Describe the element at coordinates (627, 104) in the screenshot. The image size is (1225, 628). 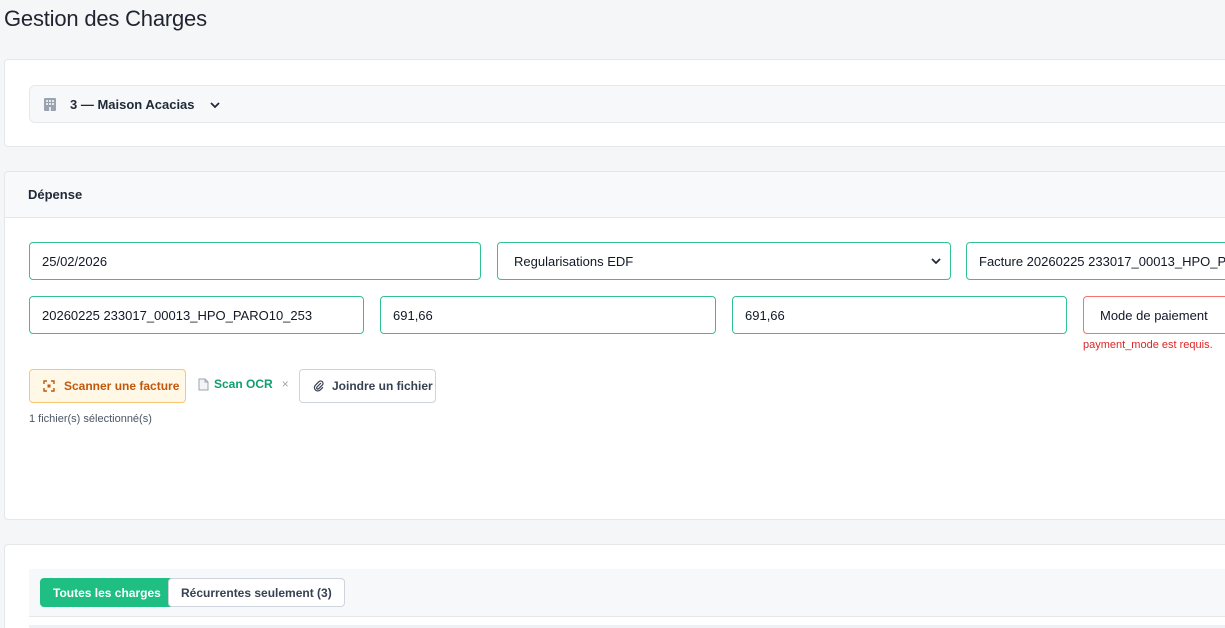
I see `property-select: 3 — Maison Acacias` at that location.